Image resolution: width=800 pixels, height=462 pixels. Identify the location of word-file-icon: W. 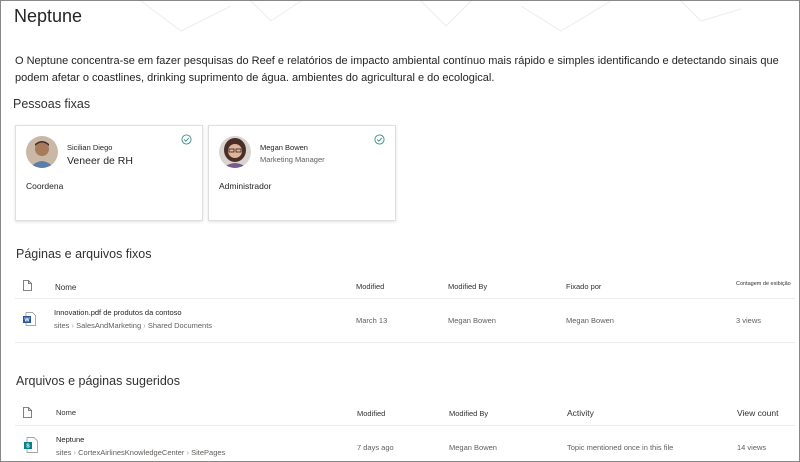
(29, 319).